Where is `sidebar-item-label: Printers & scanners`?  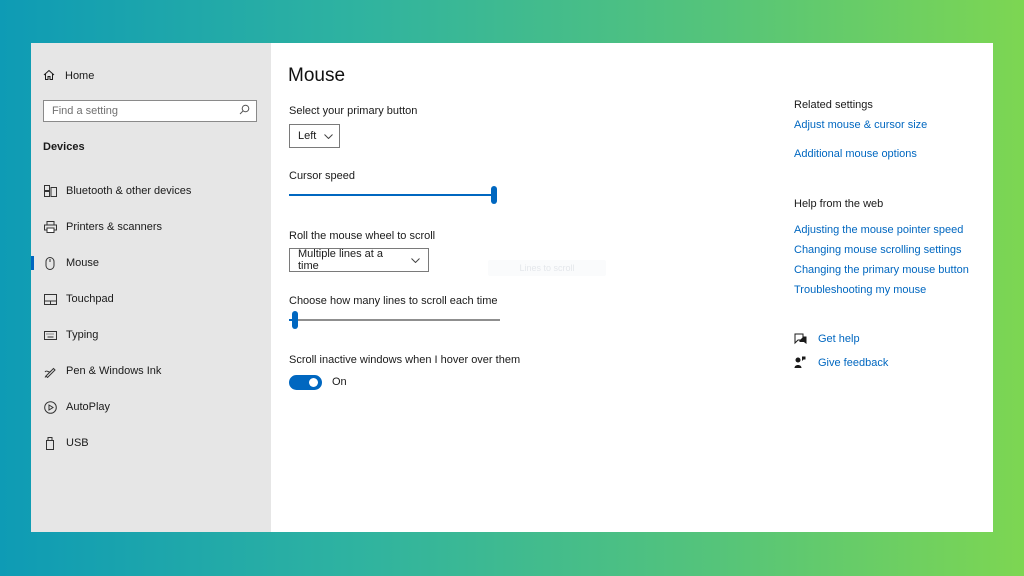 sidebar-item-label: Printers & scanners is located at coordinates (114, 227).